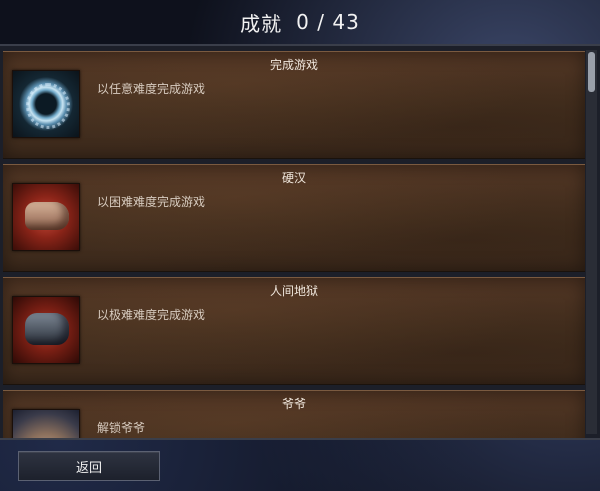  What do you see at coordinates (151, 202) in the screenshot?
I see `achievement-description: 以困难难度完成游戏` at bounding box center [151, 202].